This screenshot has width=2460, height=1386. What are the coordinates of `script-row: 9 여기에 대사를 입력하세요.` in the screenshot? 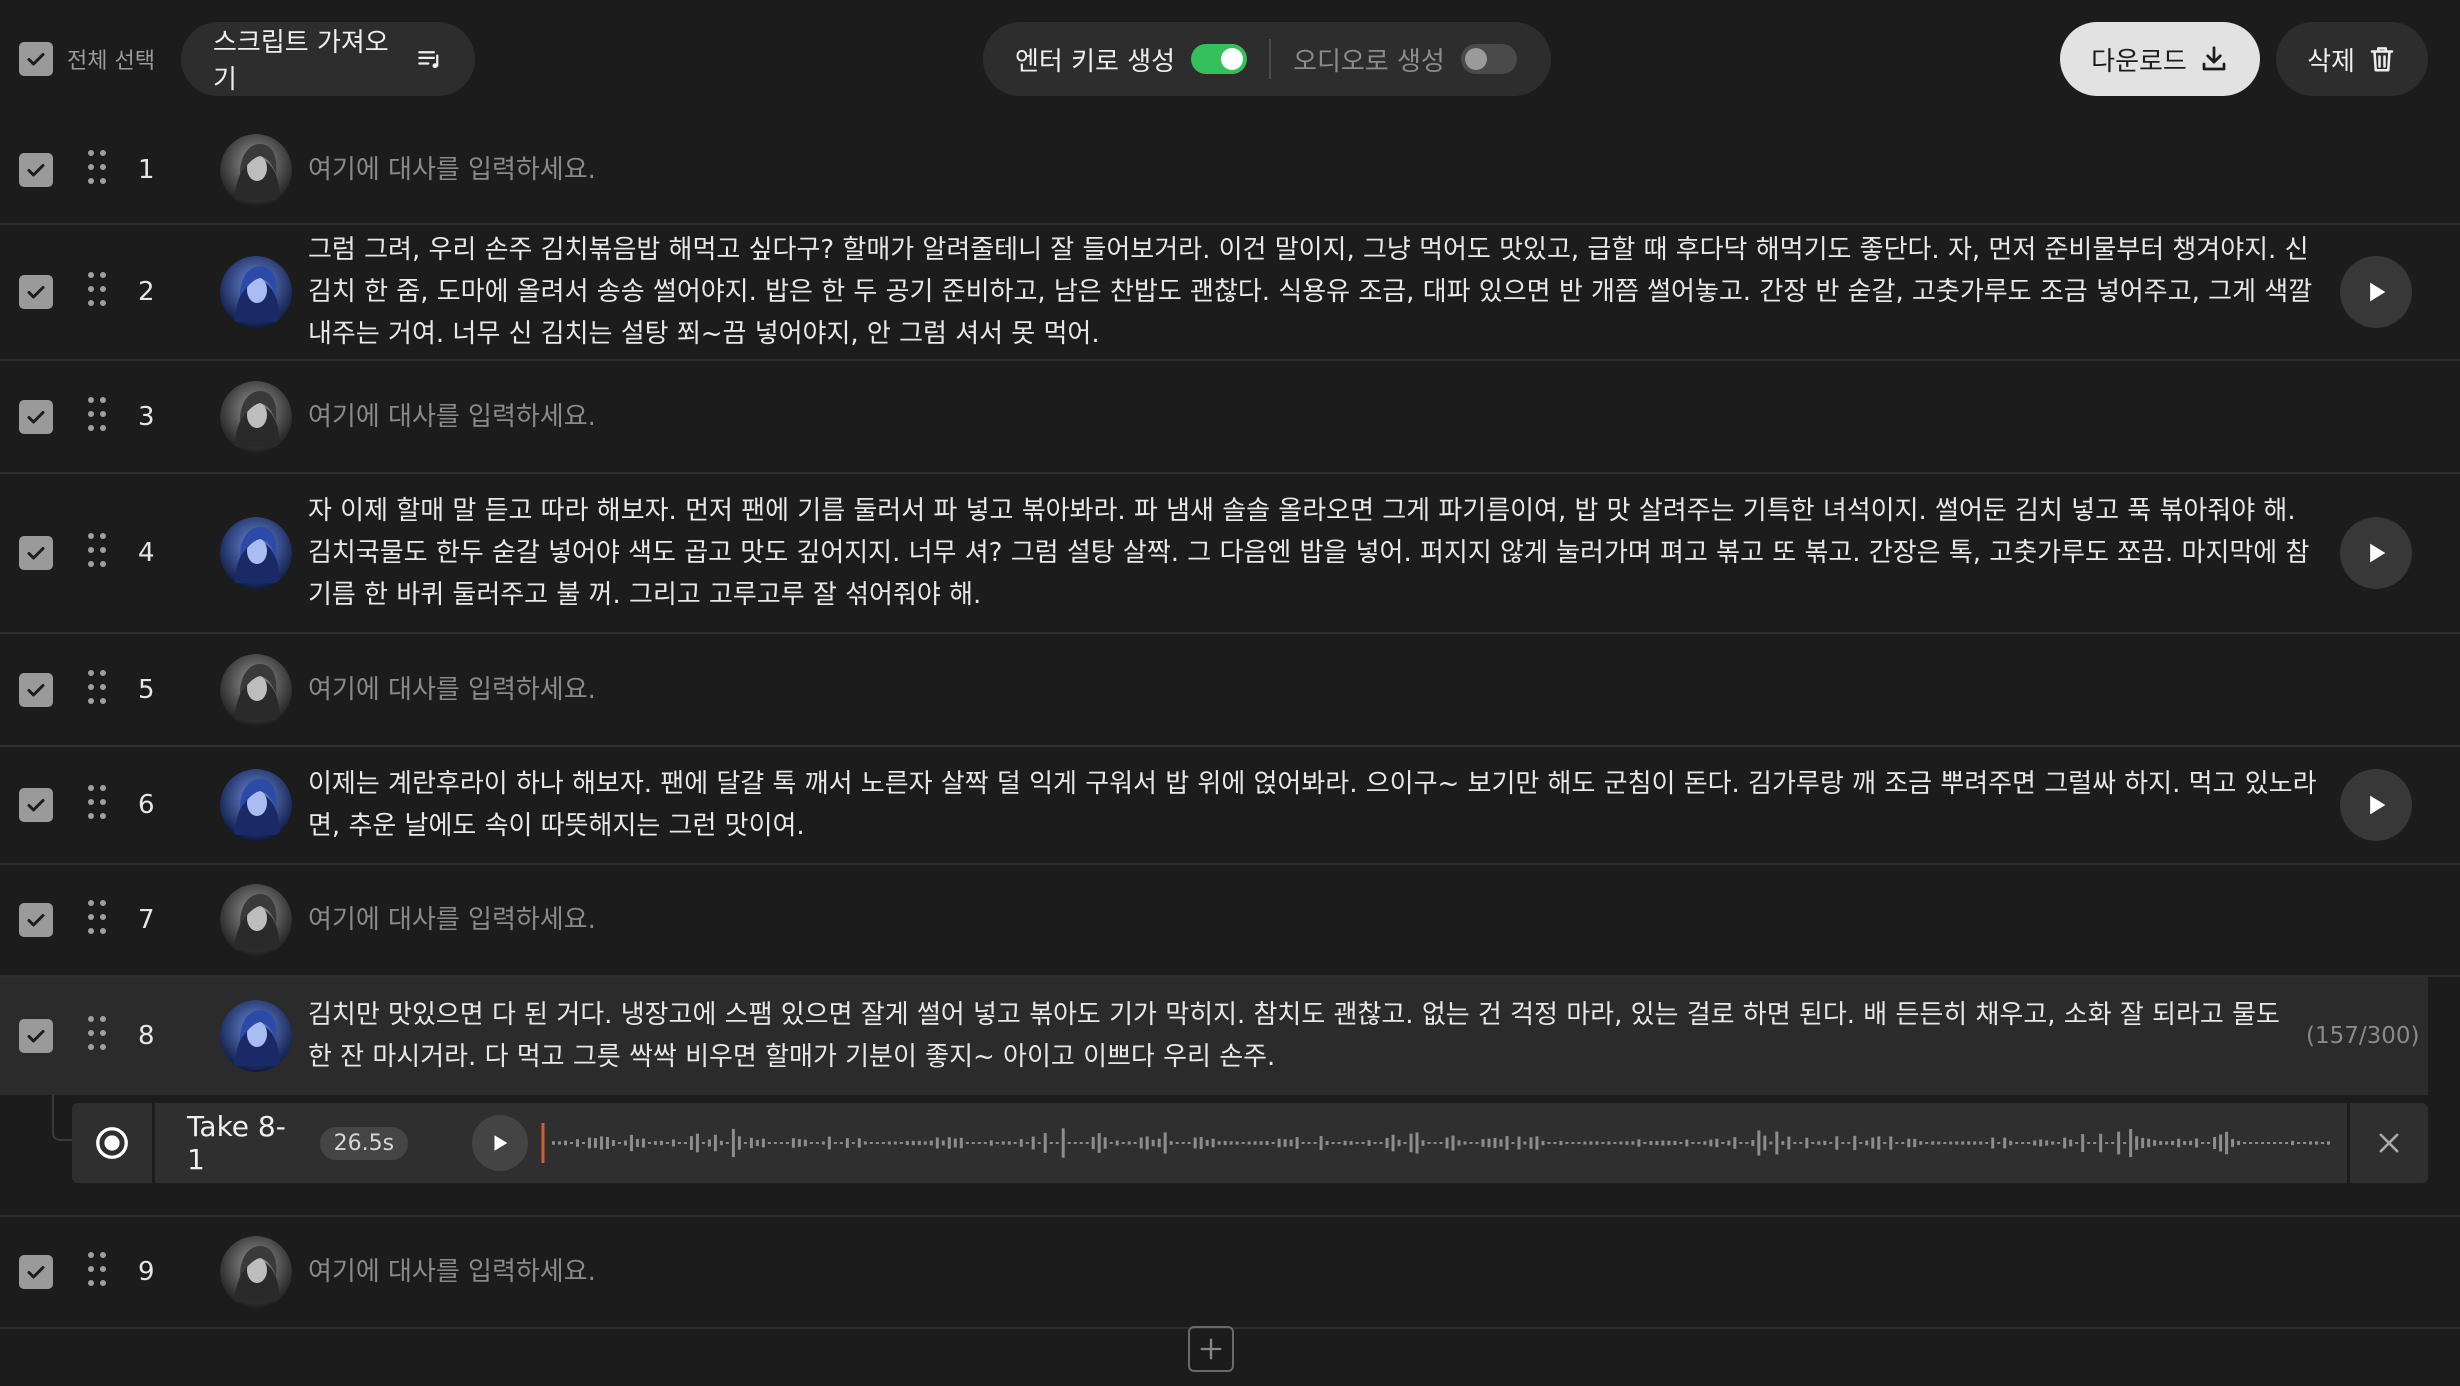 It's located at (1230, 1273).